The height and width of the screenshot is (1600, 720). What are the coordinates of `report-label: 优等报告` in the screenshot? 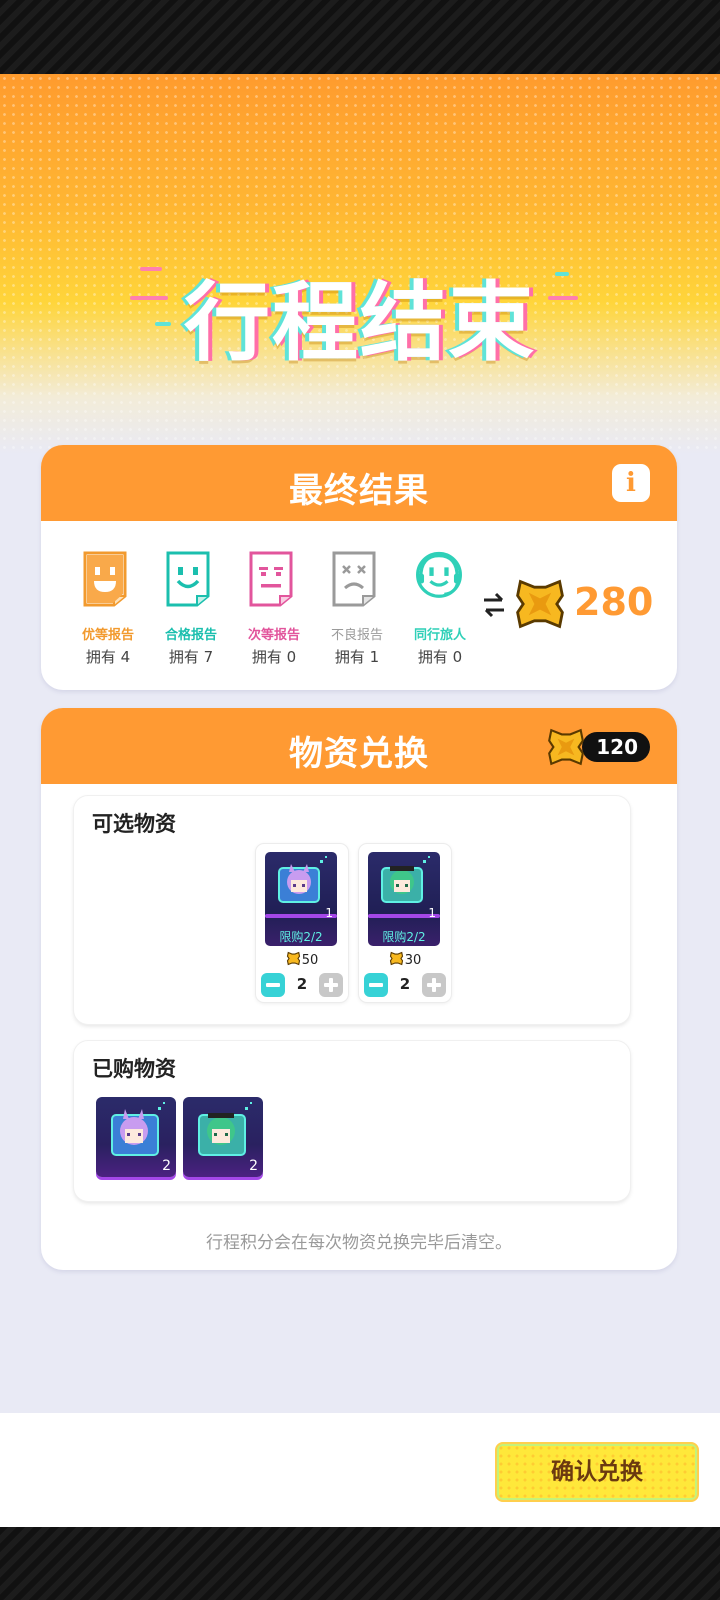 It's located at (107, 635).